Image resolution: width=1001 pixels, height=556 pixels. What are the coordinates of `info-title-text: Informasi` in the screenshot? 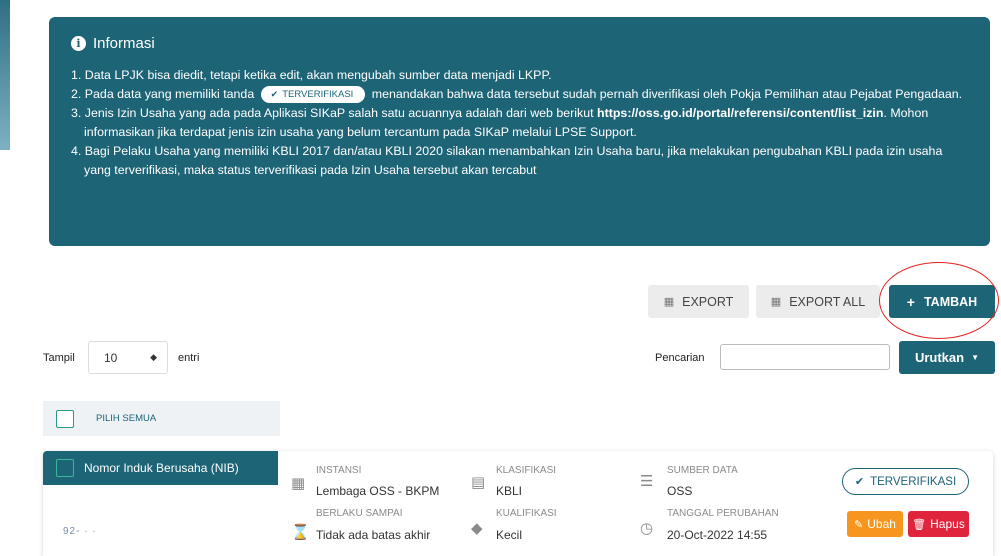 It's located at (124, 43).